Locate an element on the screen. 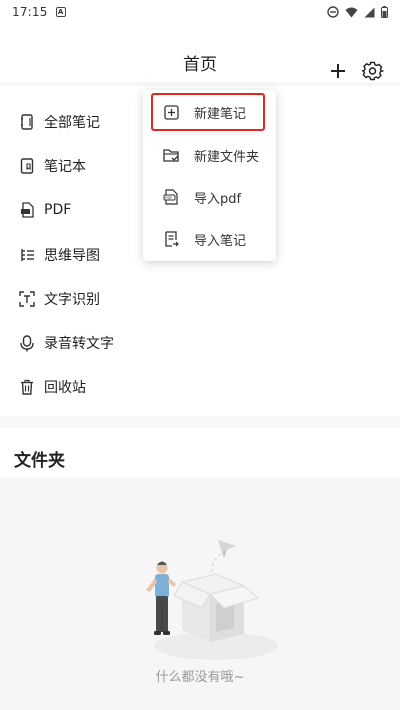  empty-state-text: 什么都没有哦~ is located at coordinates (200, 677).